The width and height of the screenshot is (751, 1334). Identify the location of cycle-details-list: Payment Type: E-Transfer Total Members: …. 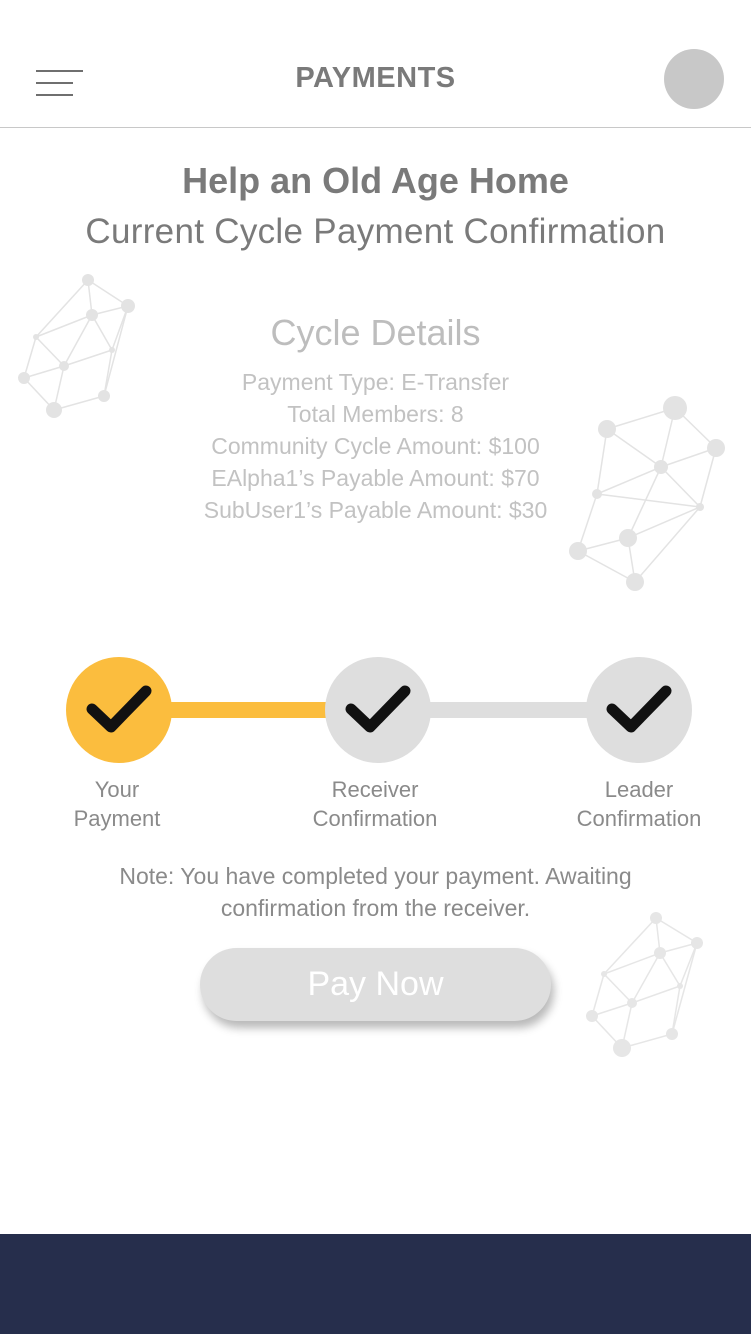
(375, 446).